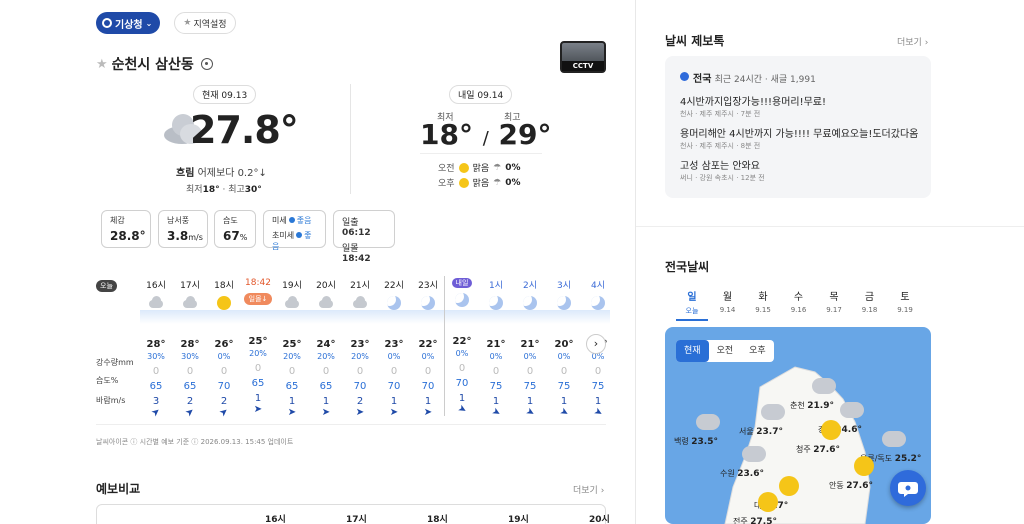 The height and width of the screenshot is (524, 1024). Describe the element at coordinates (206, 64) in the screenshot. I see `current-location-icon` at that location.